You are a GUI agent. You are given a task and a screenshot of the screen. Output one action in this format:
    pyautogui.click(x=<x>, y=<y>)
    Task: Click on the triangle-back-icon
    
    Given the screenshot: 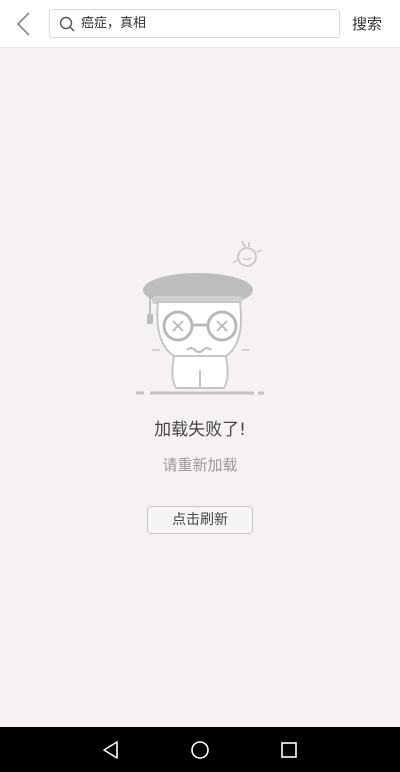 What is the action you would take?
    pyautogui.click(x=110, y=750)
    